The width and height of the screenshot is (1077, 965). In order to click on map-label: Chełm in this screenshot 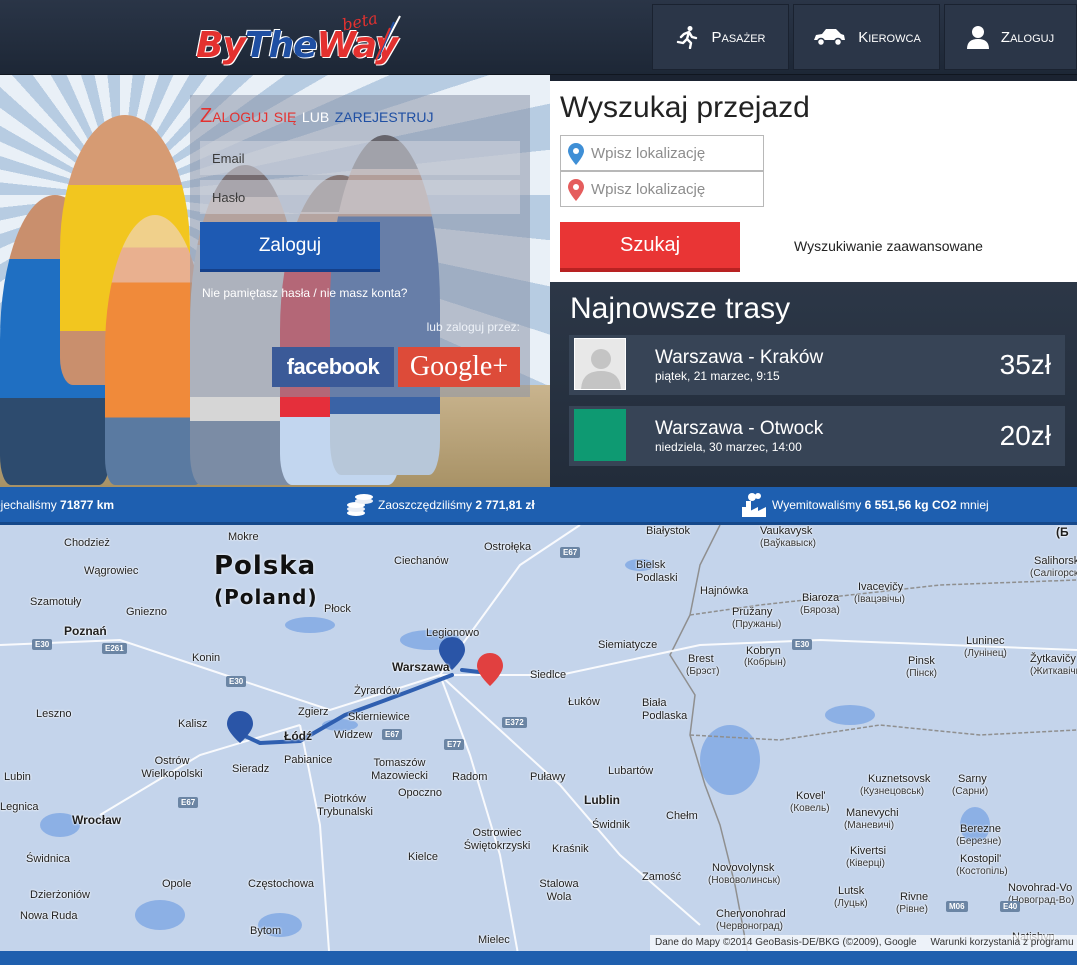, I will do `click(682, 816)`.